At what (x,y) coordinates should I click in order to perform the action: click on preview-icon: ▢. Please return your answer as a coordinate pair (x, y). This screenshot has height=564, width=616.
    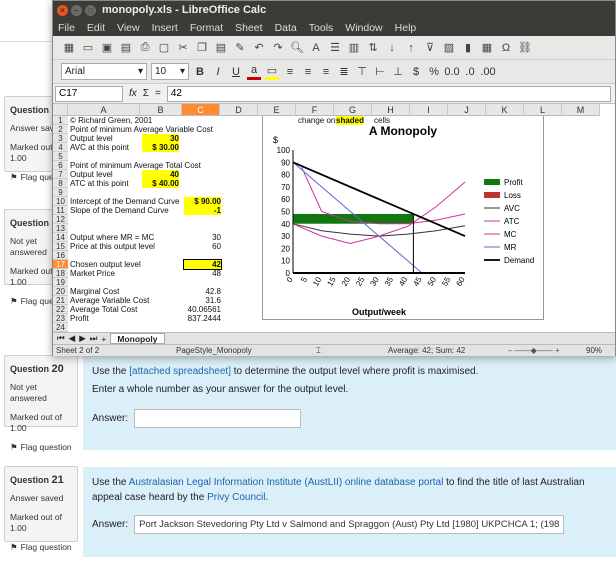
    Looking at the image, I should click on (164, 48).